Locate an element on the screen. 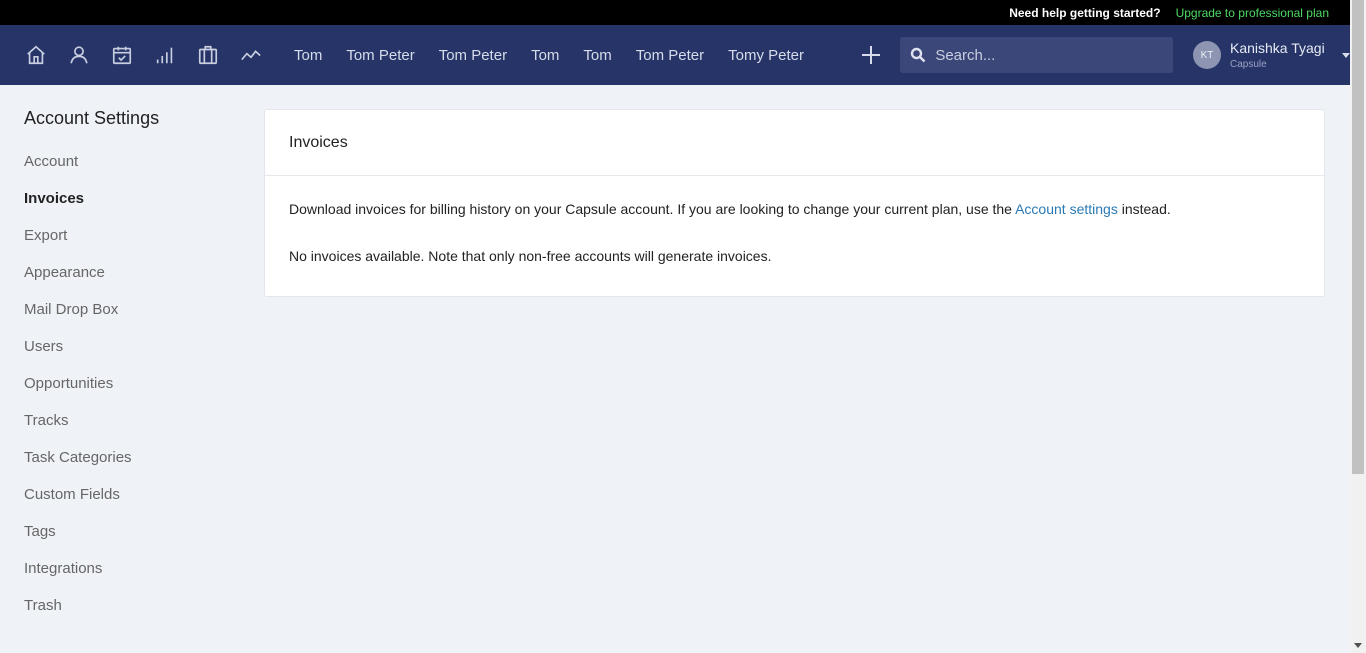 The image size is (1366, 653). sidebar-item-tracks: Tracks is located at coordinates (134, 430).